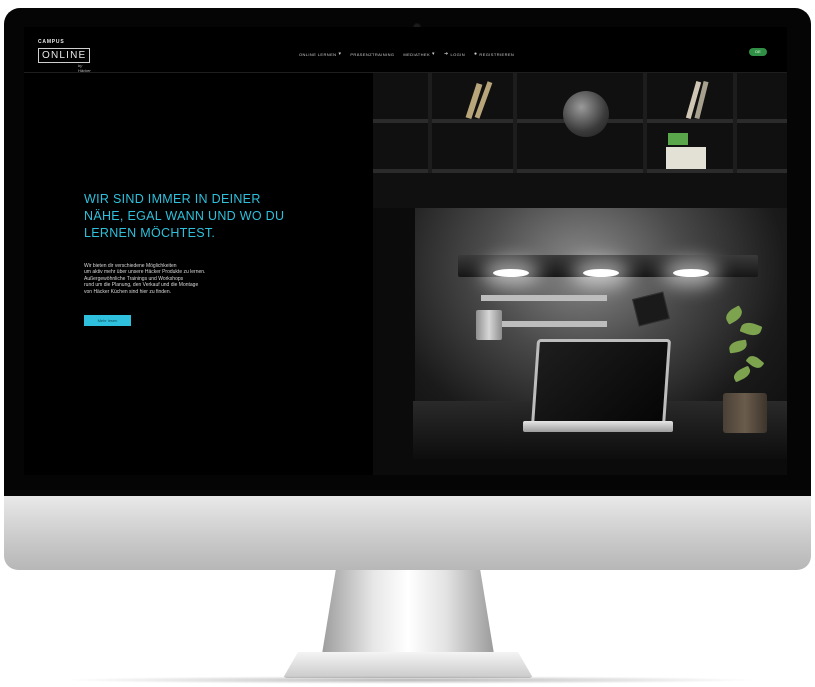 This screenshot has width=815, height=687. I want to click on pen-cup, so click(489, 325).